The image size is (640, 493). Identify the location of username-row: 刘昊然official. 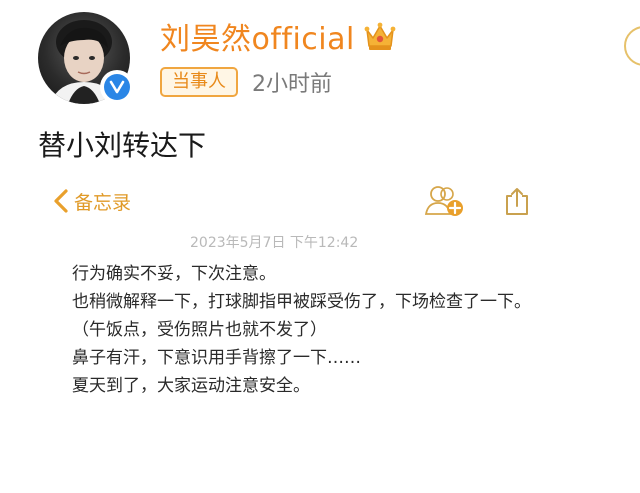
(278, 36).